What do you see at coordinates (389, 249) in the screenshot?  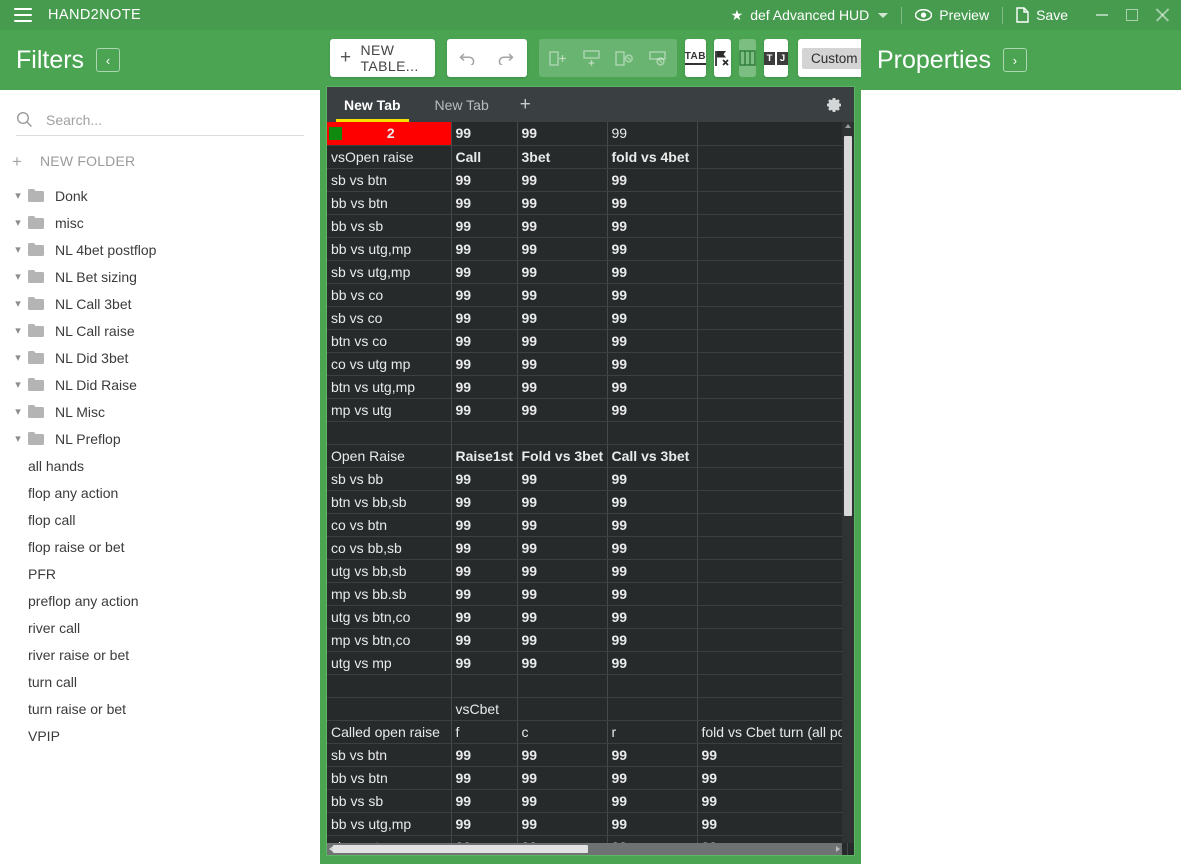 I see `hud-grid-cell: bb vs utg,mp` at bounding box center [389, 249].